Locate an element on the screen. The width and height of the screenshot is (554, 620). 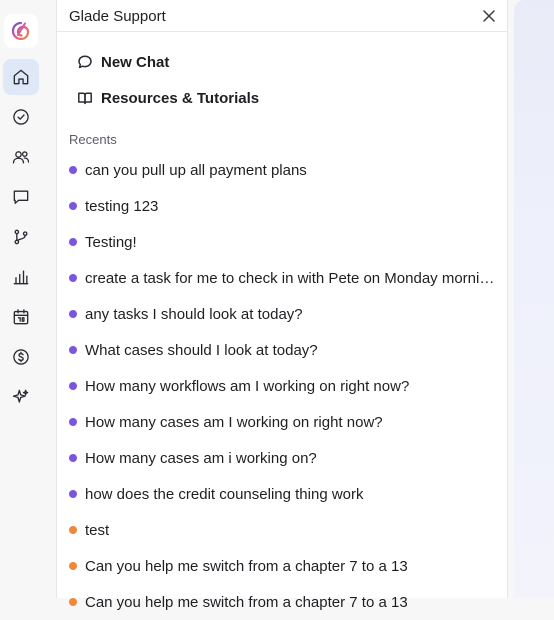
close-button is located at coordinates (489, 16).